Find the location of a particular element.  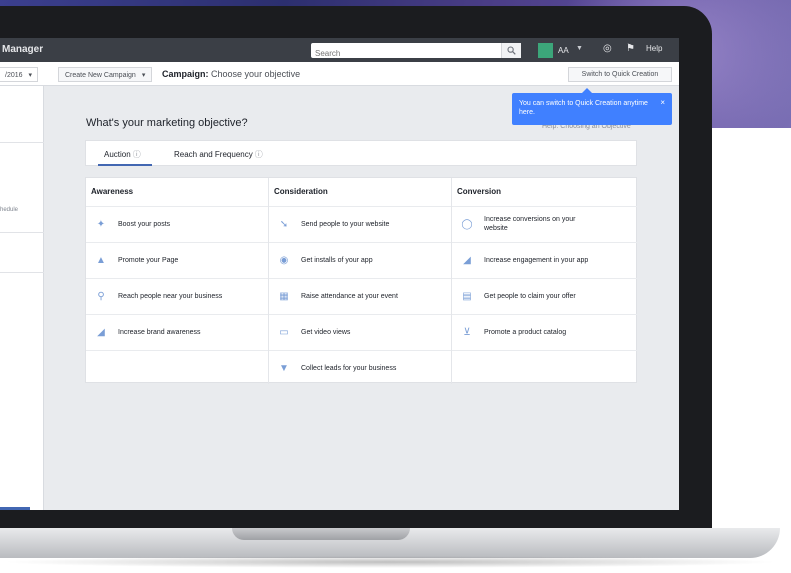

help-link: Help is located at coordinates (654, 48).